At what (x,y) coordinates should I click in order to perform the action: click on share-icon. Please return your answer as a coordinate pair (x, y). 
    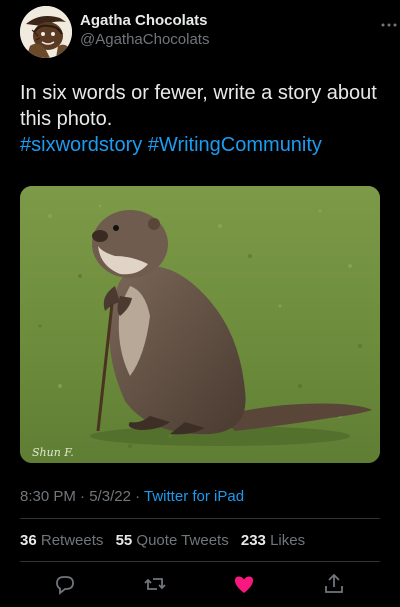
    Looking at the image, I should click on (334, 584).